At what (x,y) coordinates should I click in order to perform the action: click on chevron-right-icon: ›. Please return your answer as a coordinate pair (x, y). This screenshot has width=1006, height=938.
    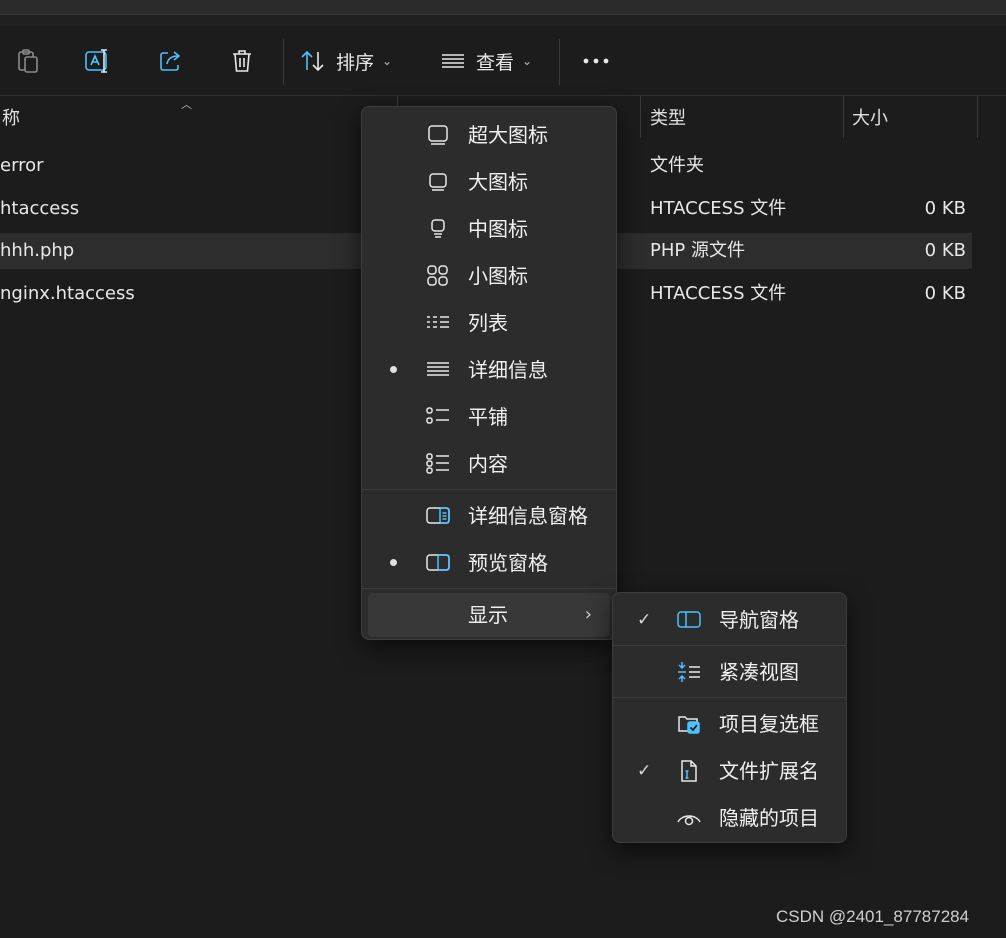
    Looking at the image, I should click on (588, 614).